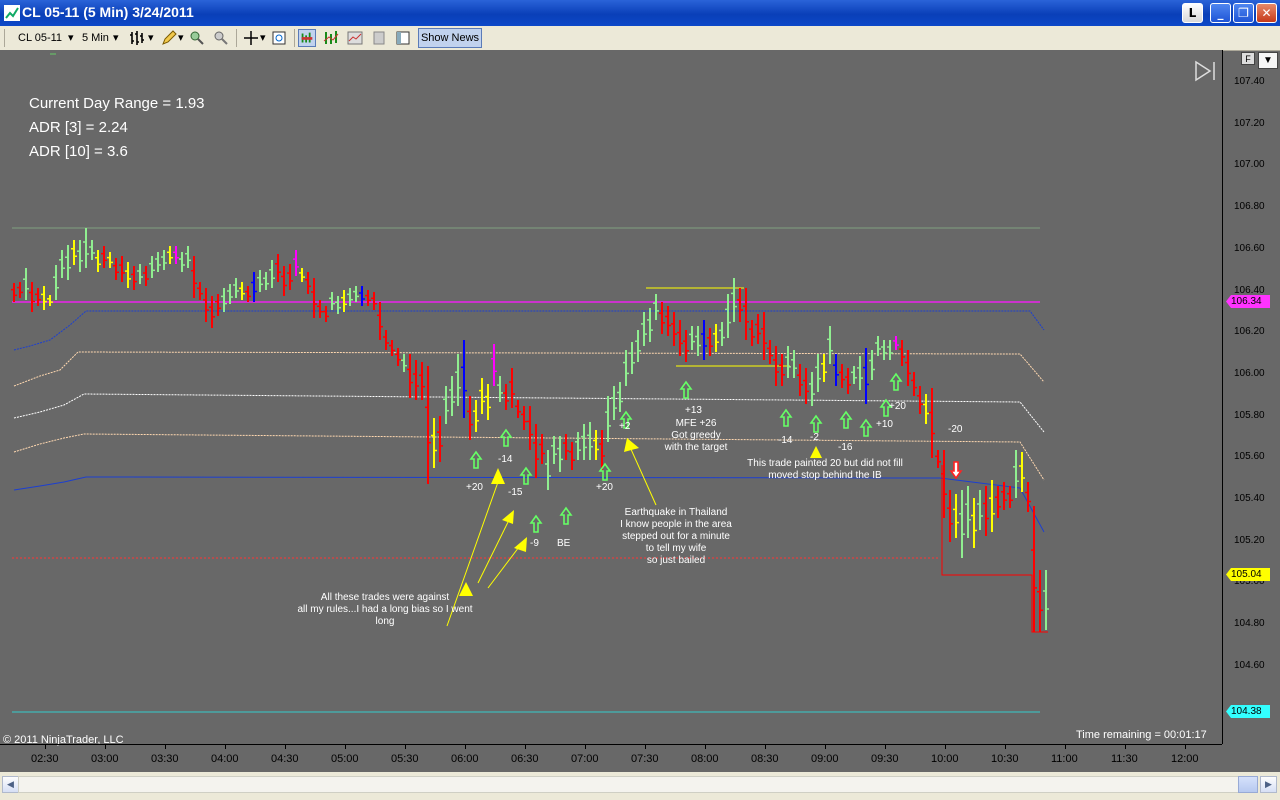  Describe the element at coordinates (385, 597) in the screenshot. I see `note-line: All these trades were against` at that location.